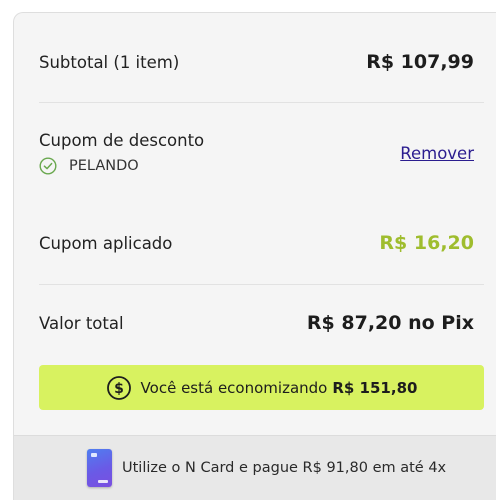  Describe the element at coordinates (81, 323) in the screenshot. I see `total-label: Valor total` at that location.